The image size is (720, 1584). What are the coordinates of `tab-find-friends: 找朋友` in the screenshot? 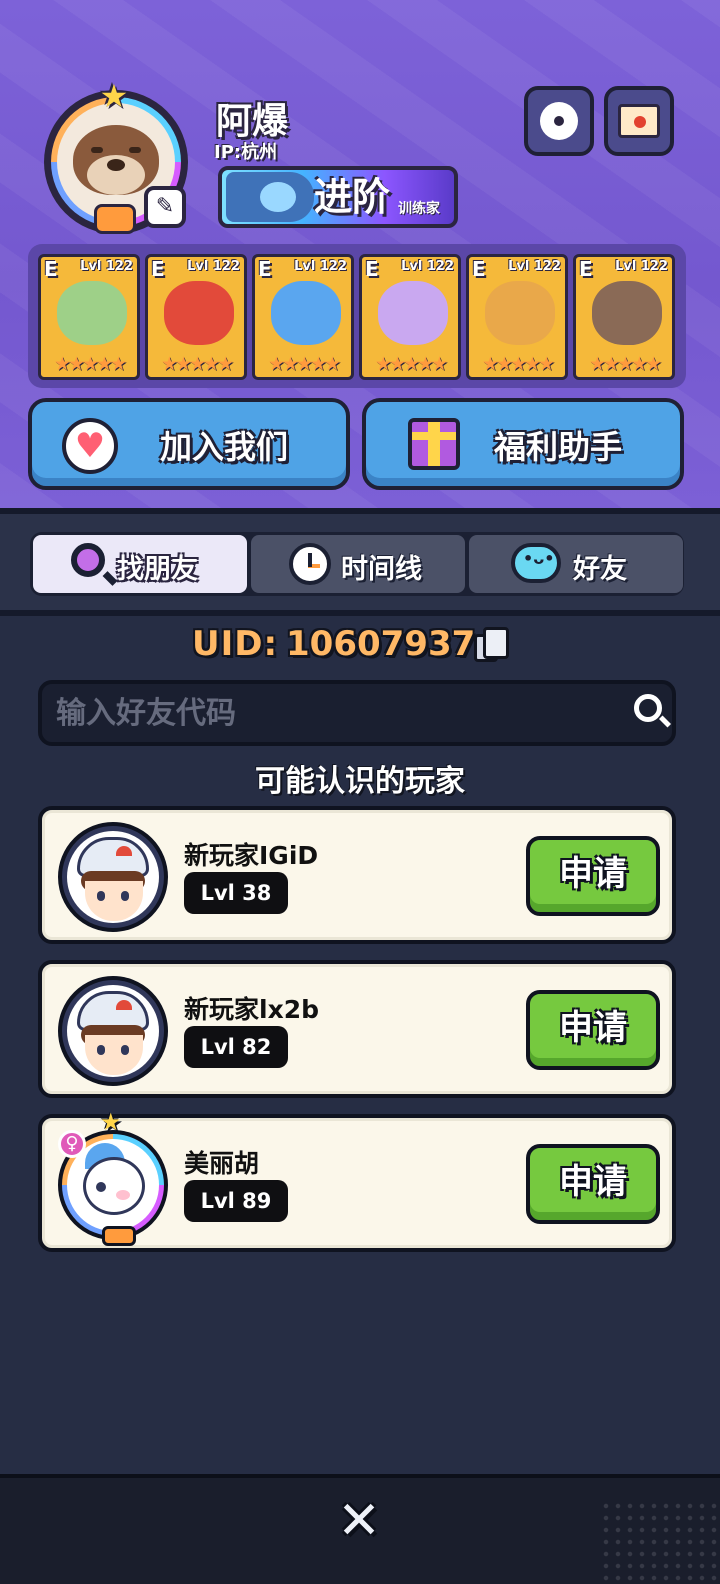 It's located at (140, 564).